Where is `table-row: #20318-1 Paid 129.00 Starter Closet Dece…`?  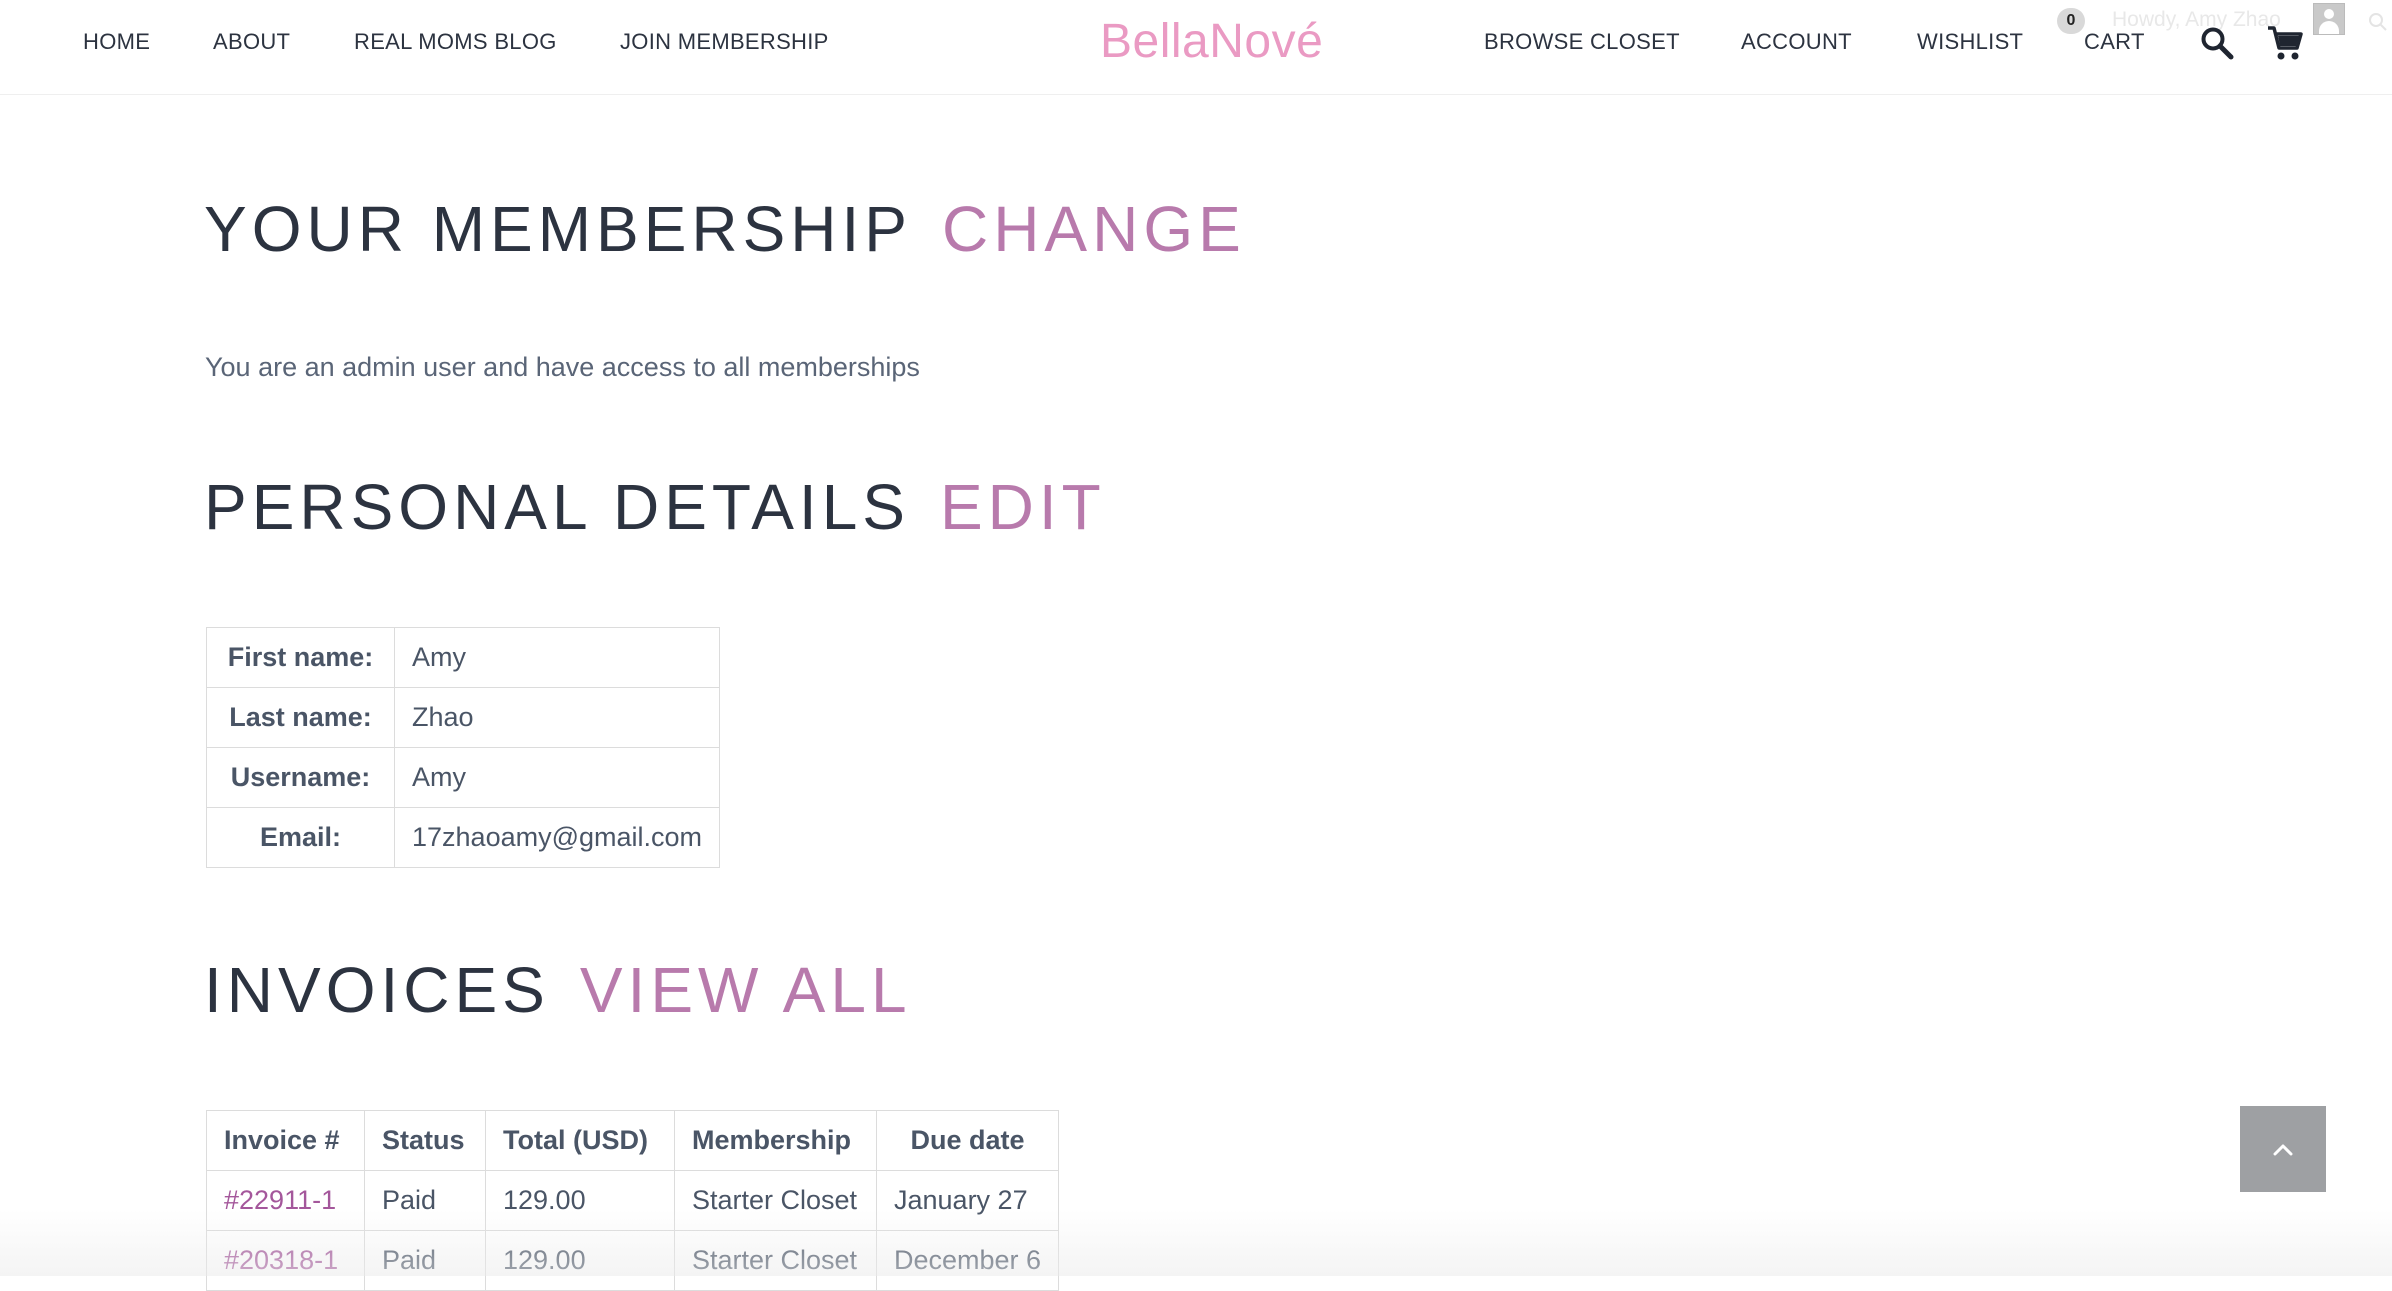
table-row: #20318-1 Paid 129.00 Starter Closet Dece… is located at coordinates (633, 1260).